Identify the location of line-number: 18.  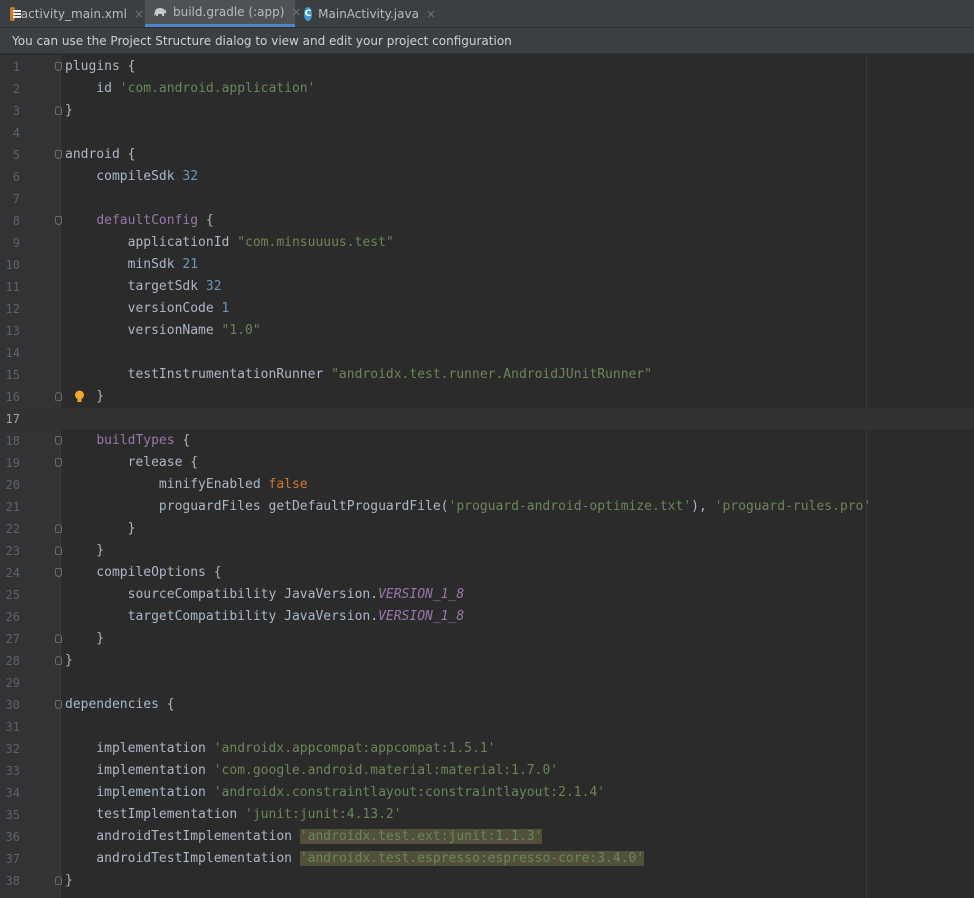
(10, 441).